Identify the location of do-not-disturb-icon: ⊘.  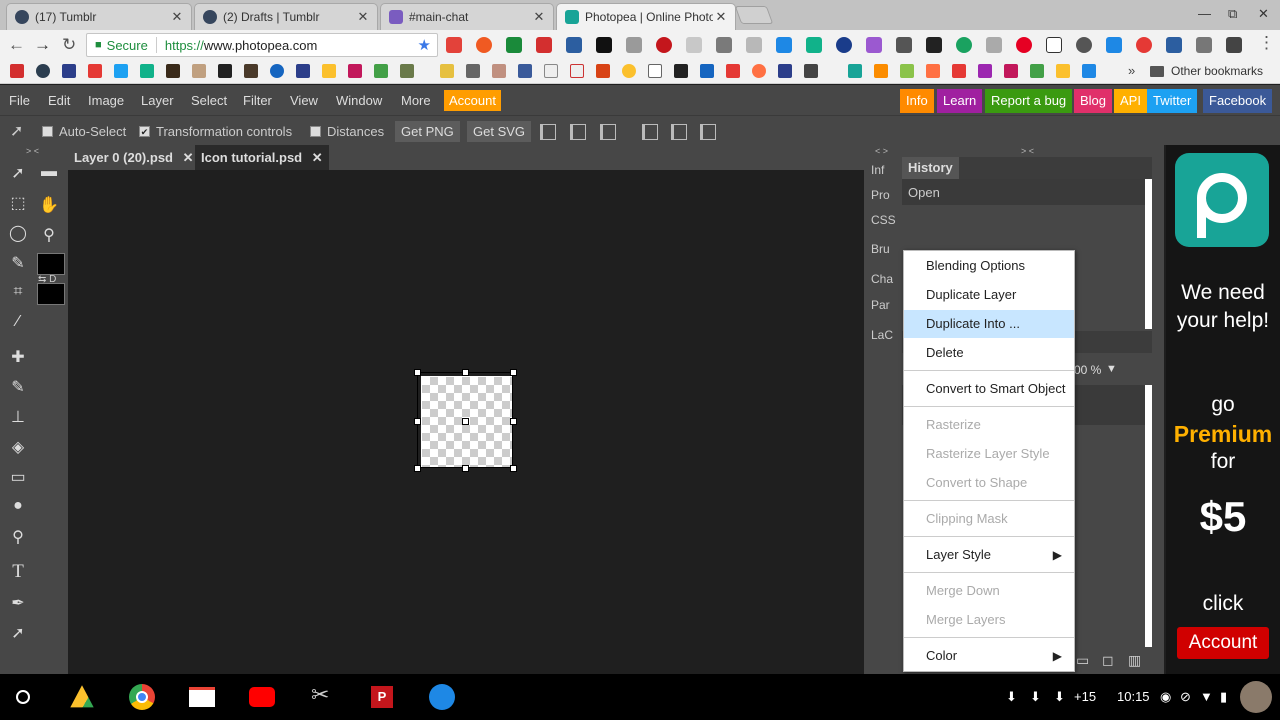
(1185, 697).